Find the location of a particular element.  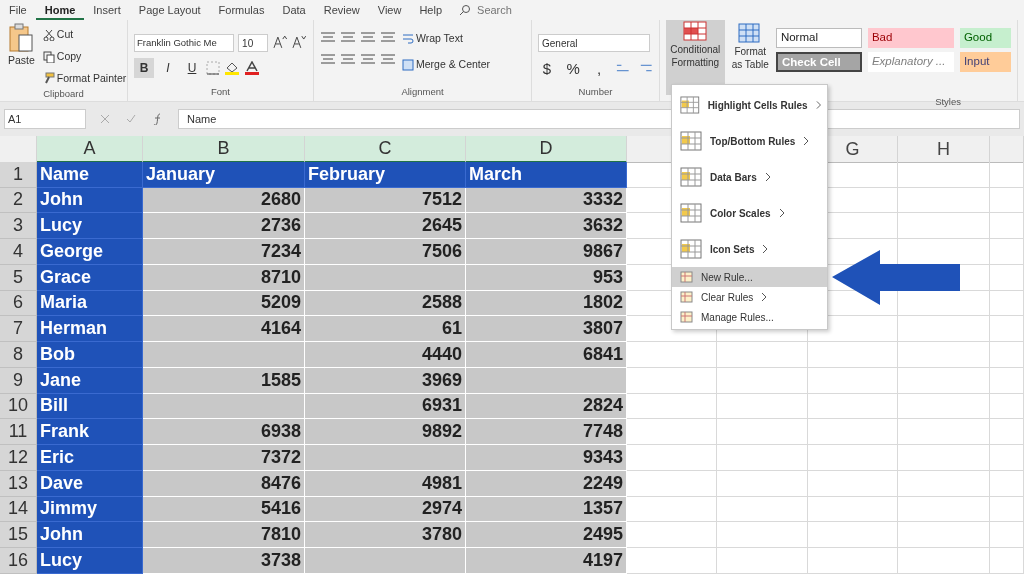

check-icon is located at coordinates (131, 119).